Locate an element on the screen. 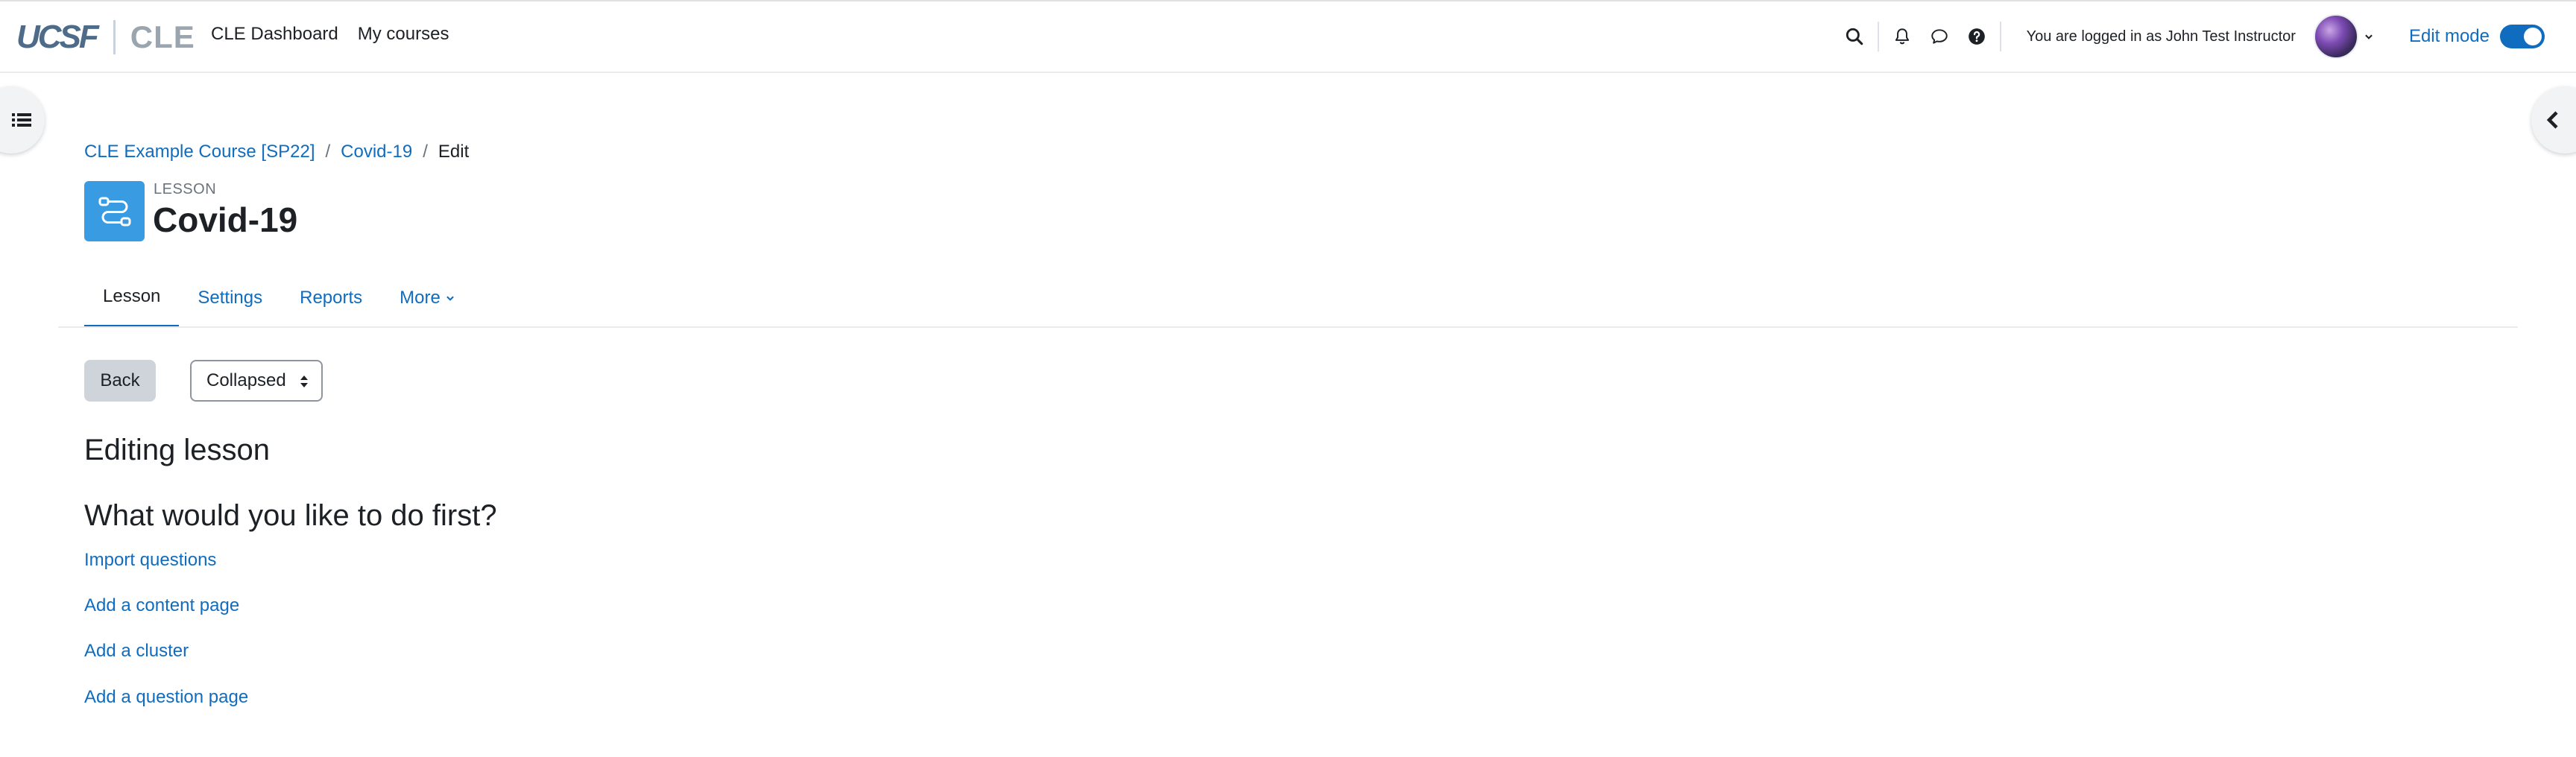  edit-mode-label: Edit mode is located at coordinates (2449, 36).